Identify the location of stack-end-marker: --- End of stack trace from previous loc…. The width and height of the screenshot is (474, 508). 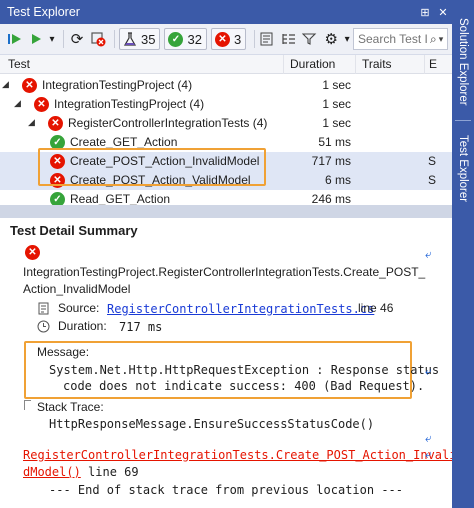
(226, 490).